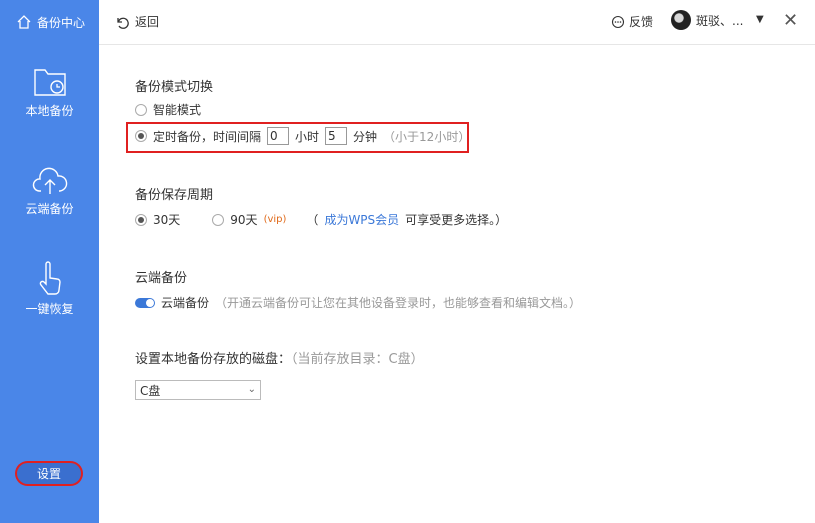 The height and width of the screenshot is (523, 815). What do you see at coordinates (147, 22) in the screenshot?
I see `back-label: 返回` at bounding box center [147, 22].